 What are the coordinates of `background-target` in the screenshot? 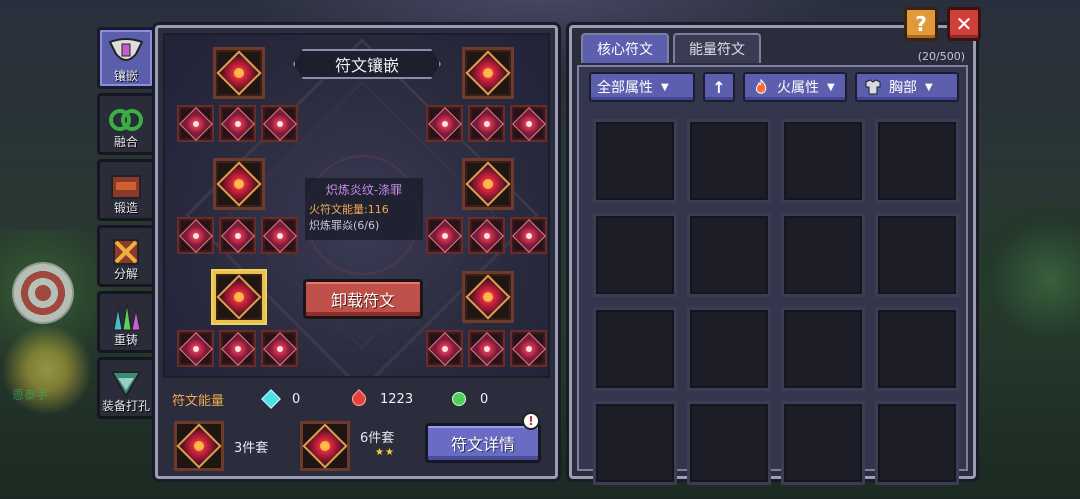 It's located at (43, 293).